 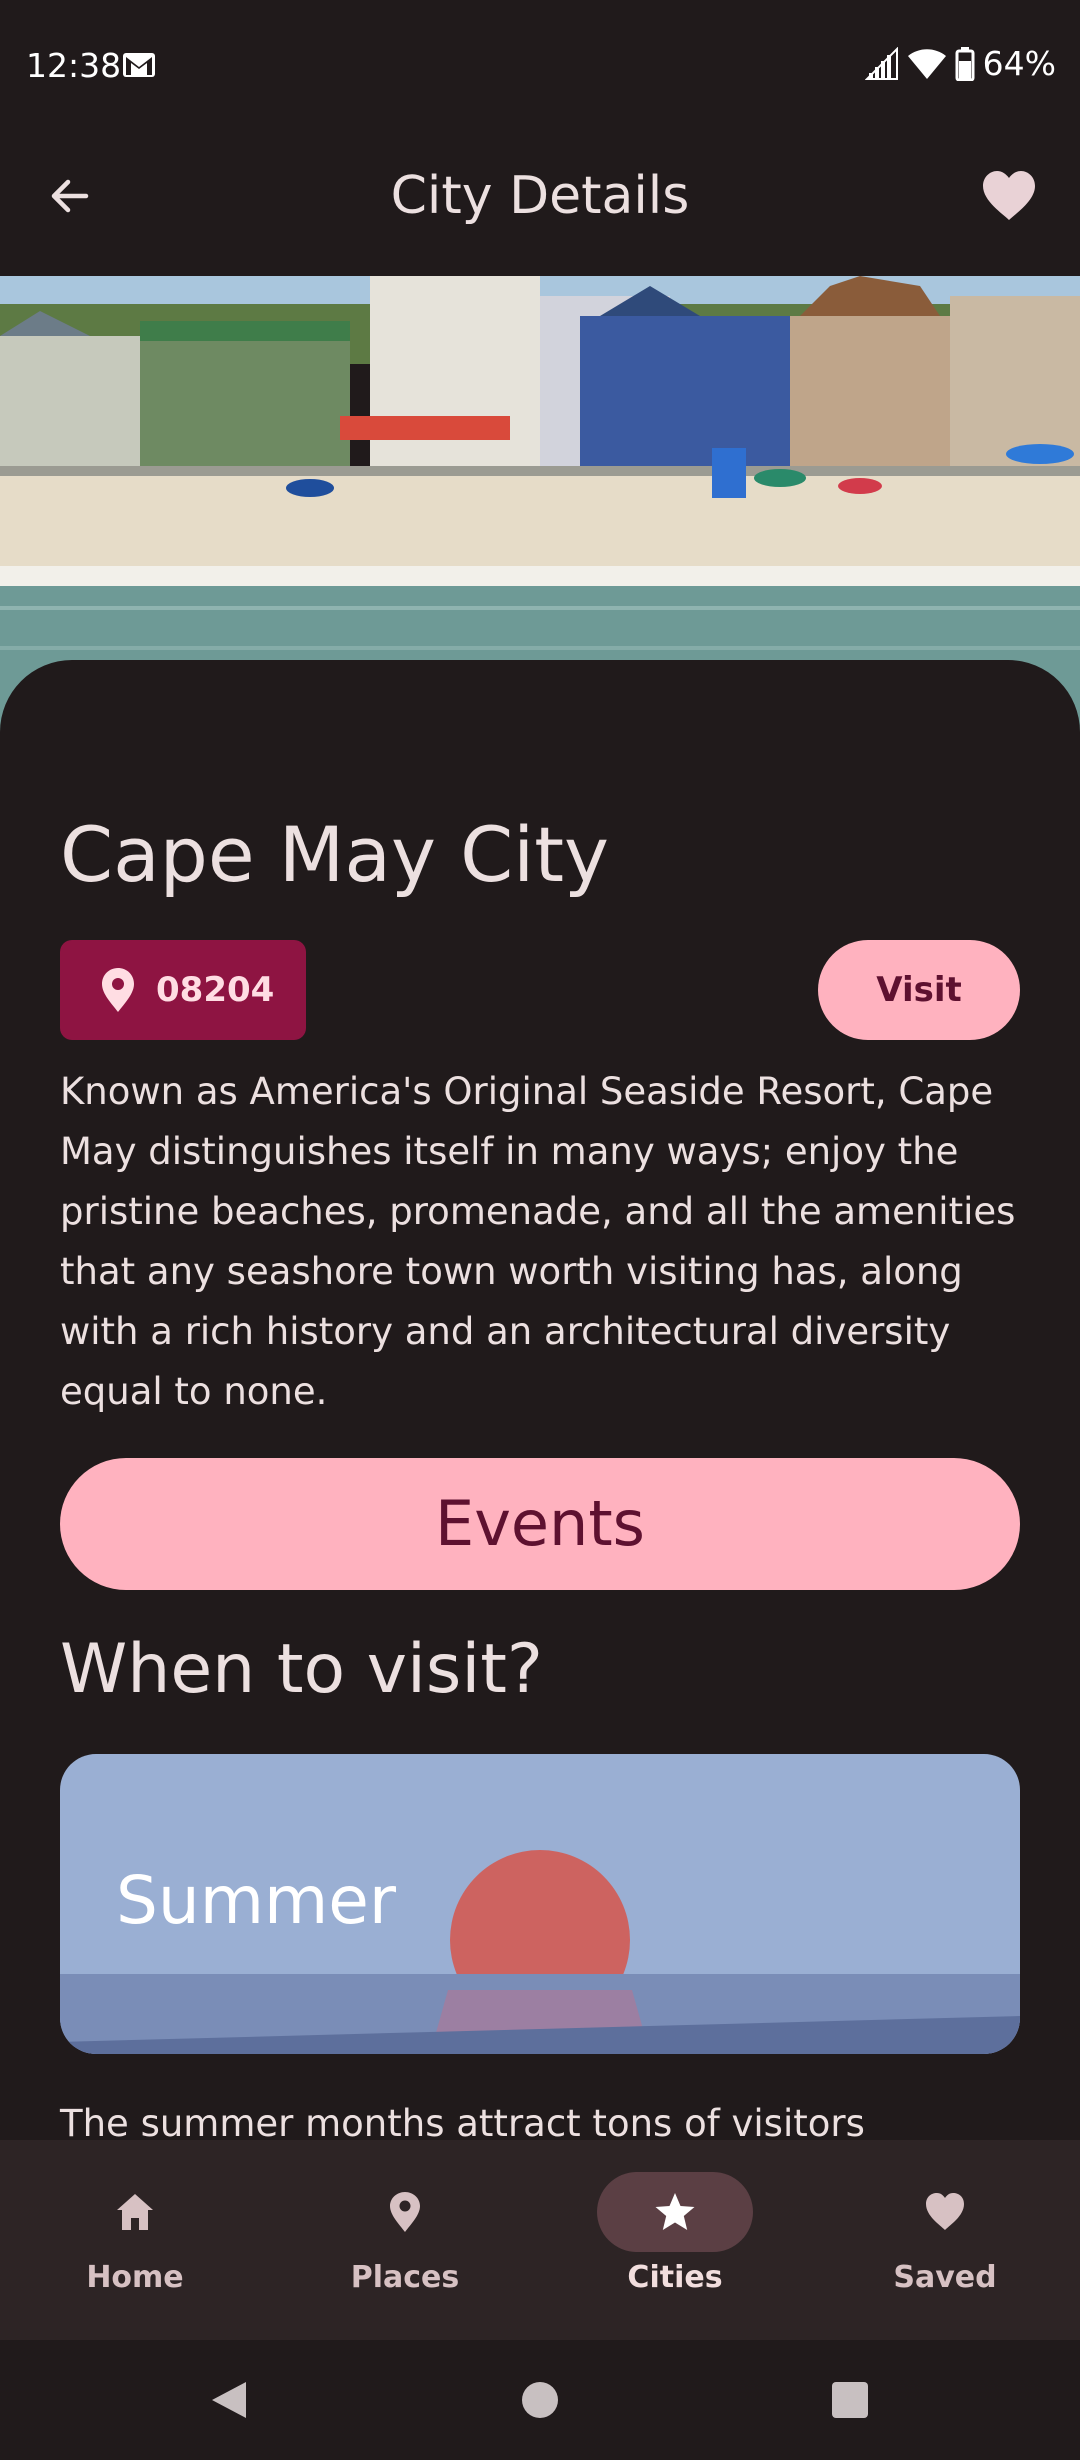 I want to click on when-to-visit-heading: When to visit?, so click(x=301, y=1669).